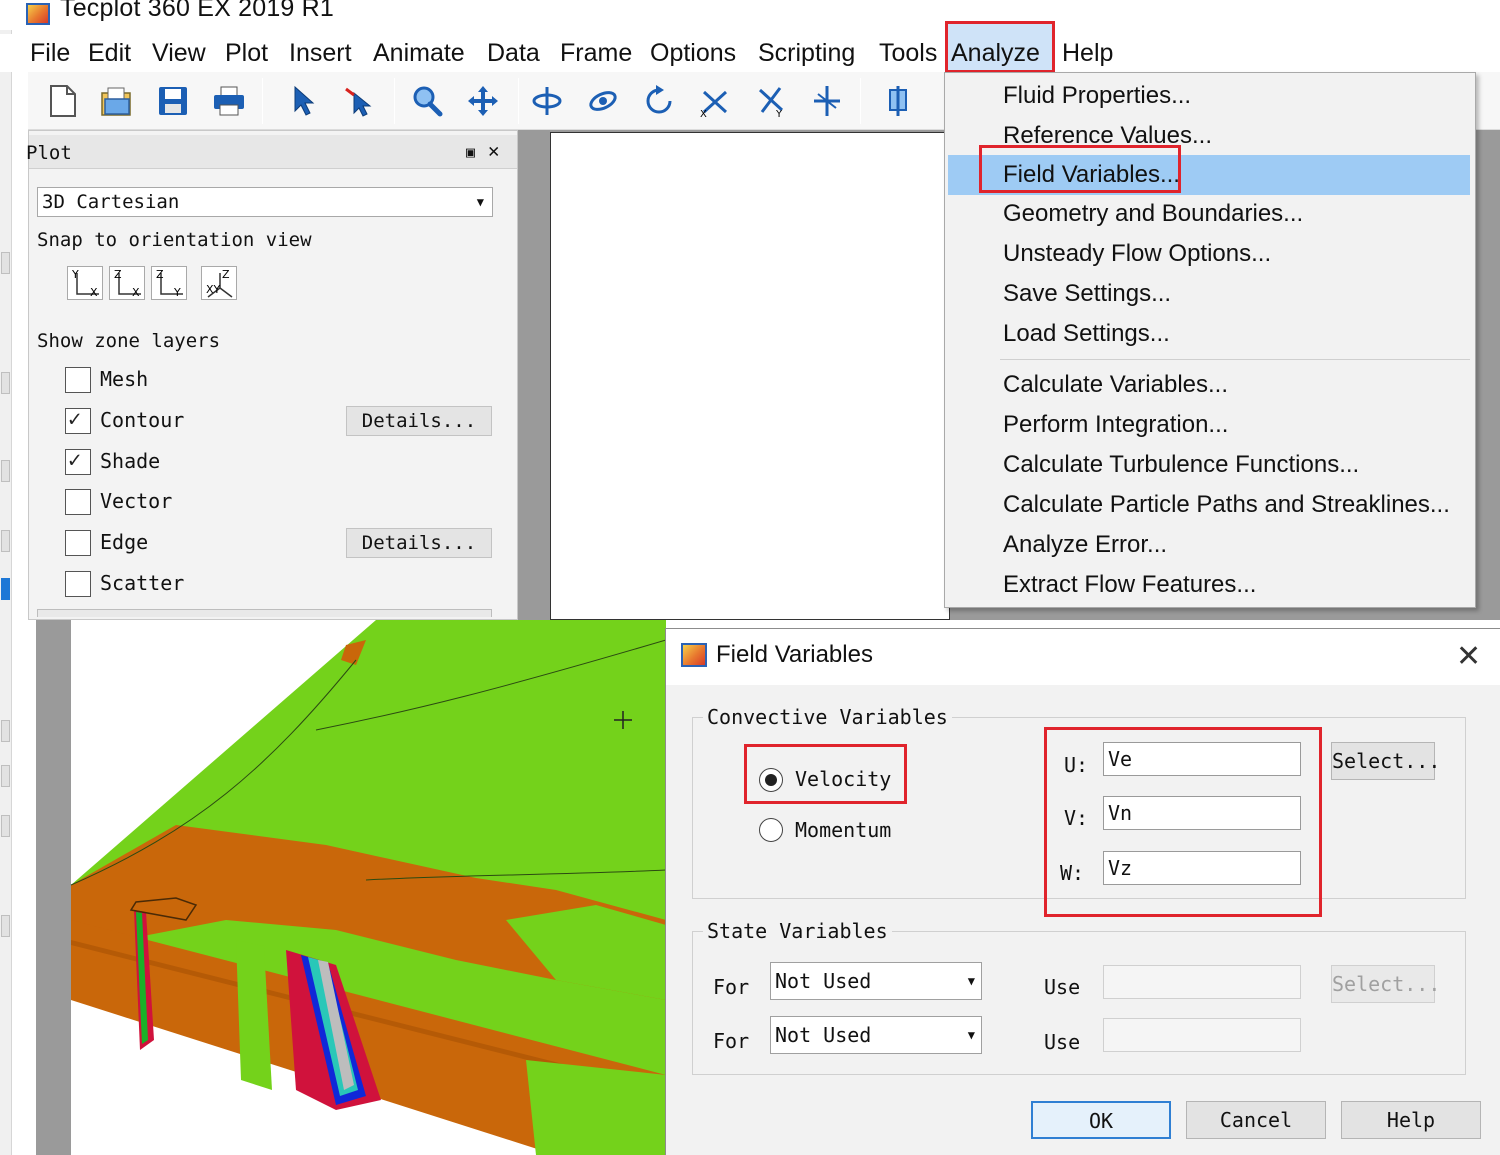 This screenshot has width=1500, height=1155. What do you see at coordinates (547, 101) in the screenshot?
I see `rotate-spherical-icon` at bounding box center [547, 101].